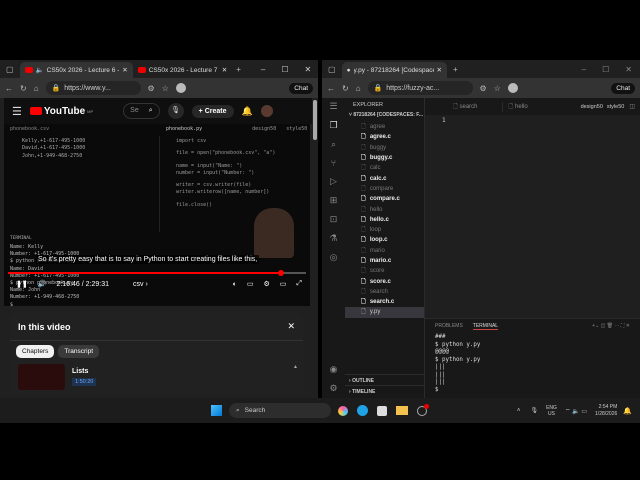 This screenshot has width=640, height=480. What do you see at coordinates (333, 125) in the screenshot?
I see `explorer-icon: ❐` at bounding box center [333, 125].